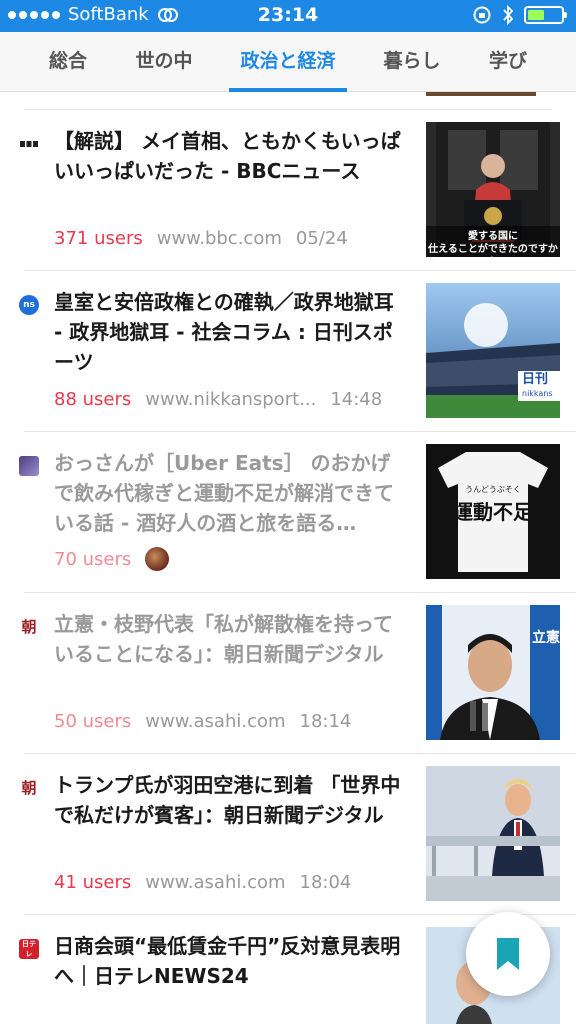 The height and width of the screenshot is (1024, 576). What do you see at coordinates (356, 399) in the screenshot?
I see `entry-date: 14:48` at bounding box center [356, 399].